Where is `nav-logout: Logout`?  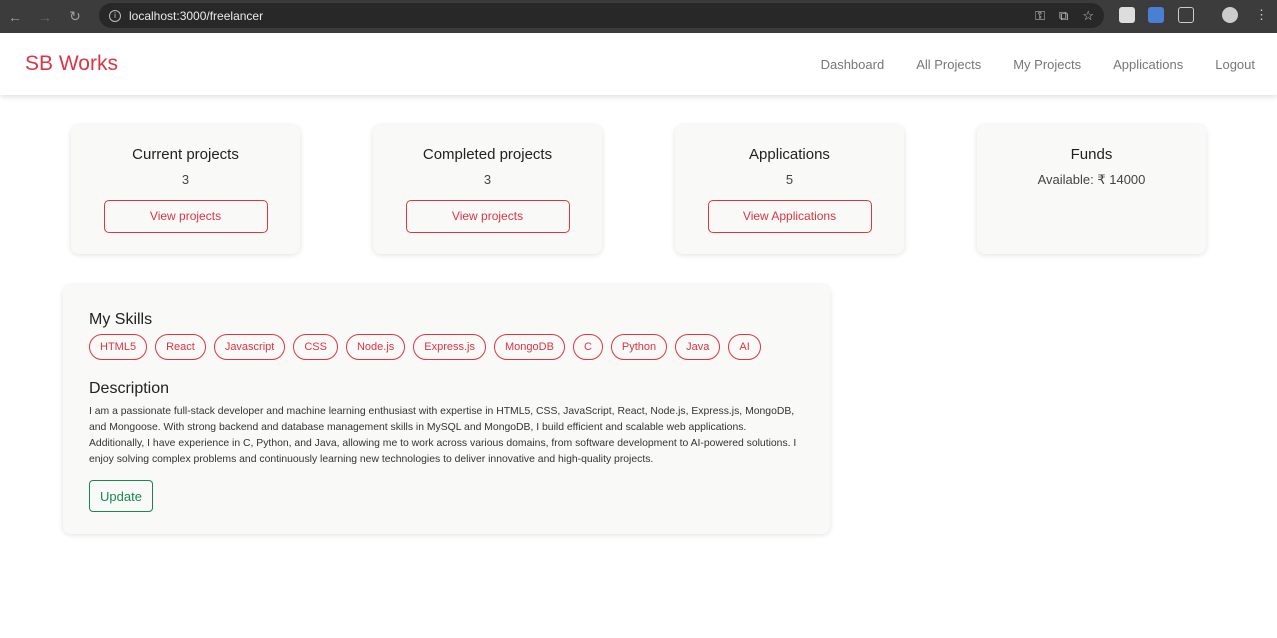
nav-logout: Logout is located at coordinates (1235, 64).